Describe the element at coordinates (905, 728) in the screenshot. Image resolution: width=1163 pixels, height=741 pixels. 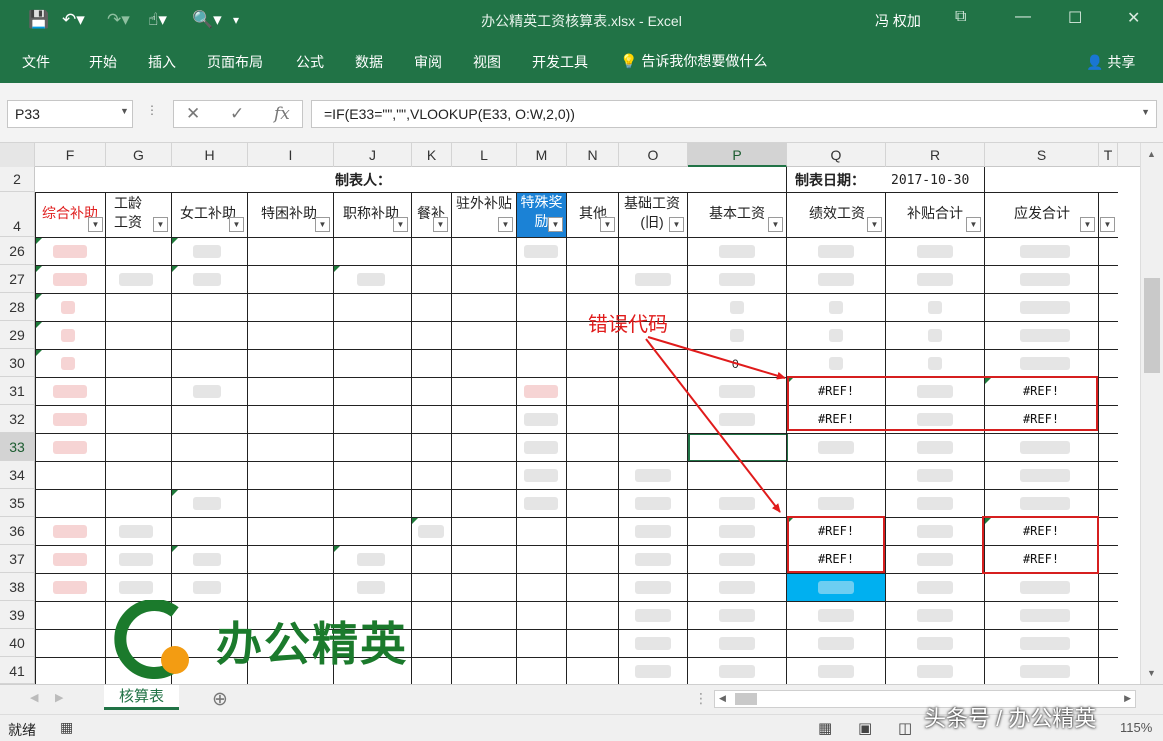
I see `page-break-view-icon: ◫` at that location.